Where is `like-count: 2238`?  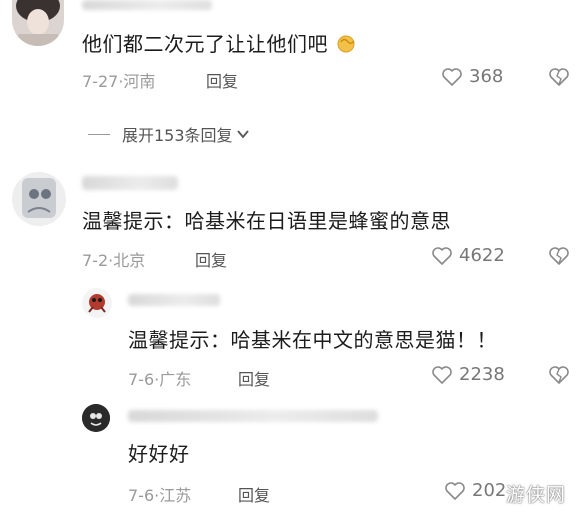
like-count: 2238 is located at coordinates (482, 374).